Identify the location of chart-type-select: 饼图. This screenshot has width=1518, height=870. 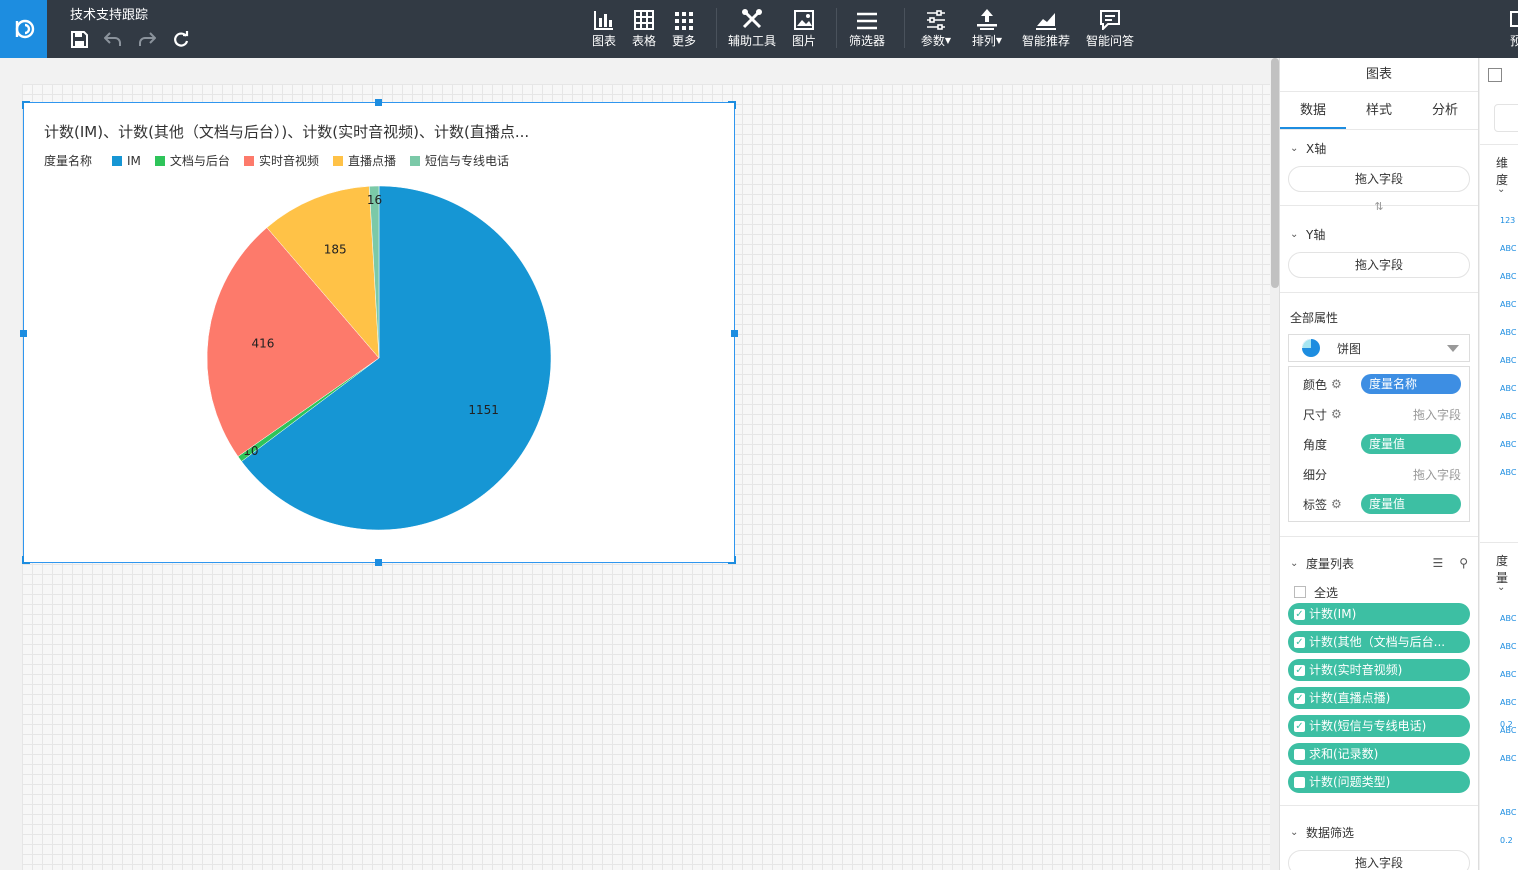
(1379, 348).